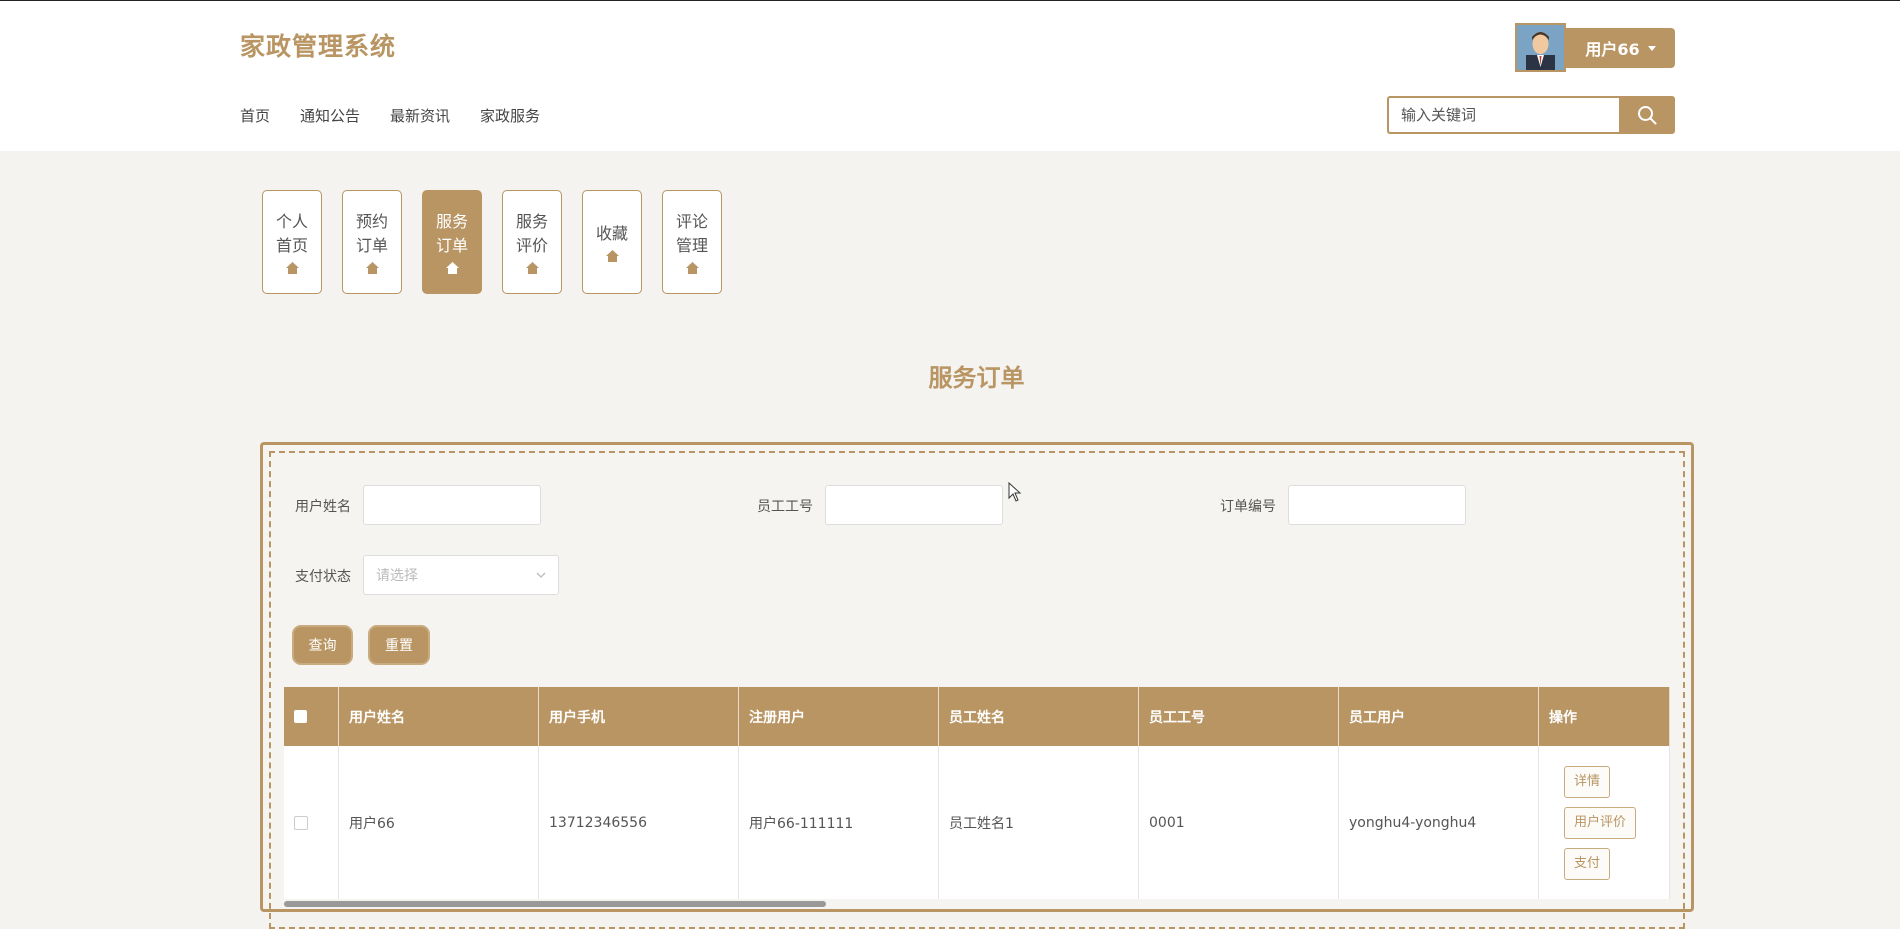 This screenshot has width=1900, height=929. I want to click on column-header: 员工用户, so click(1439, 716).